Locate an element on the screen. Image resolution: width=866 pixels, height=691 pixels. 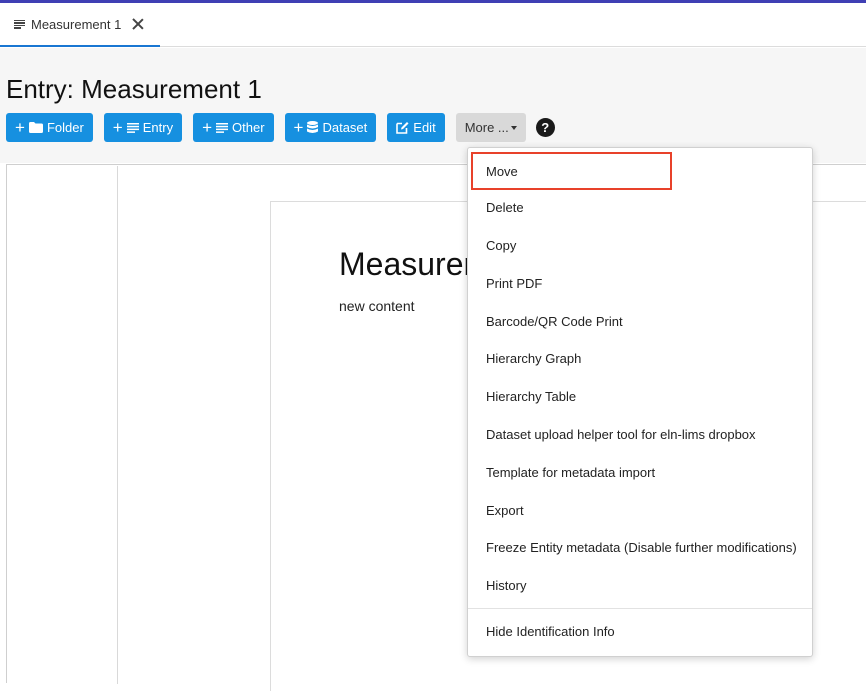
folder-icon is located at coordinates (35, 127).